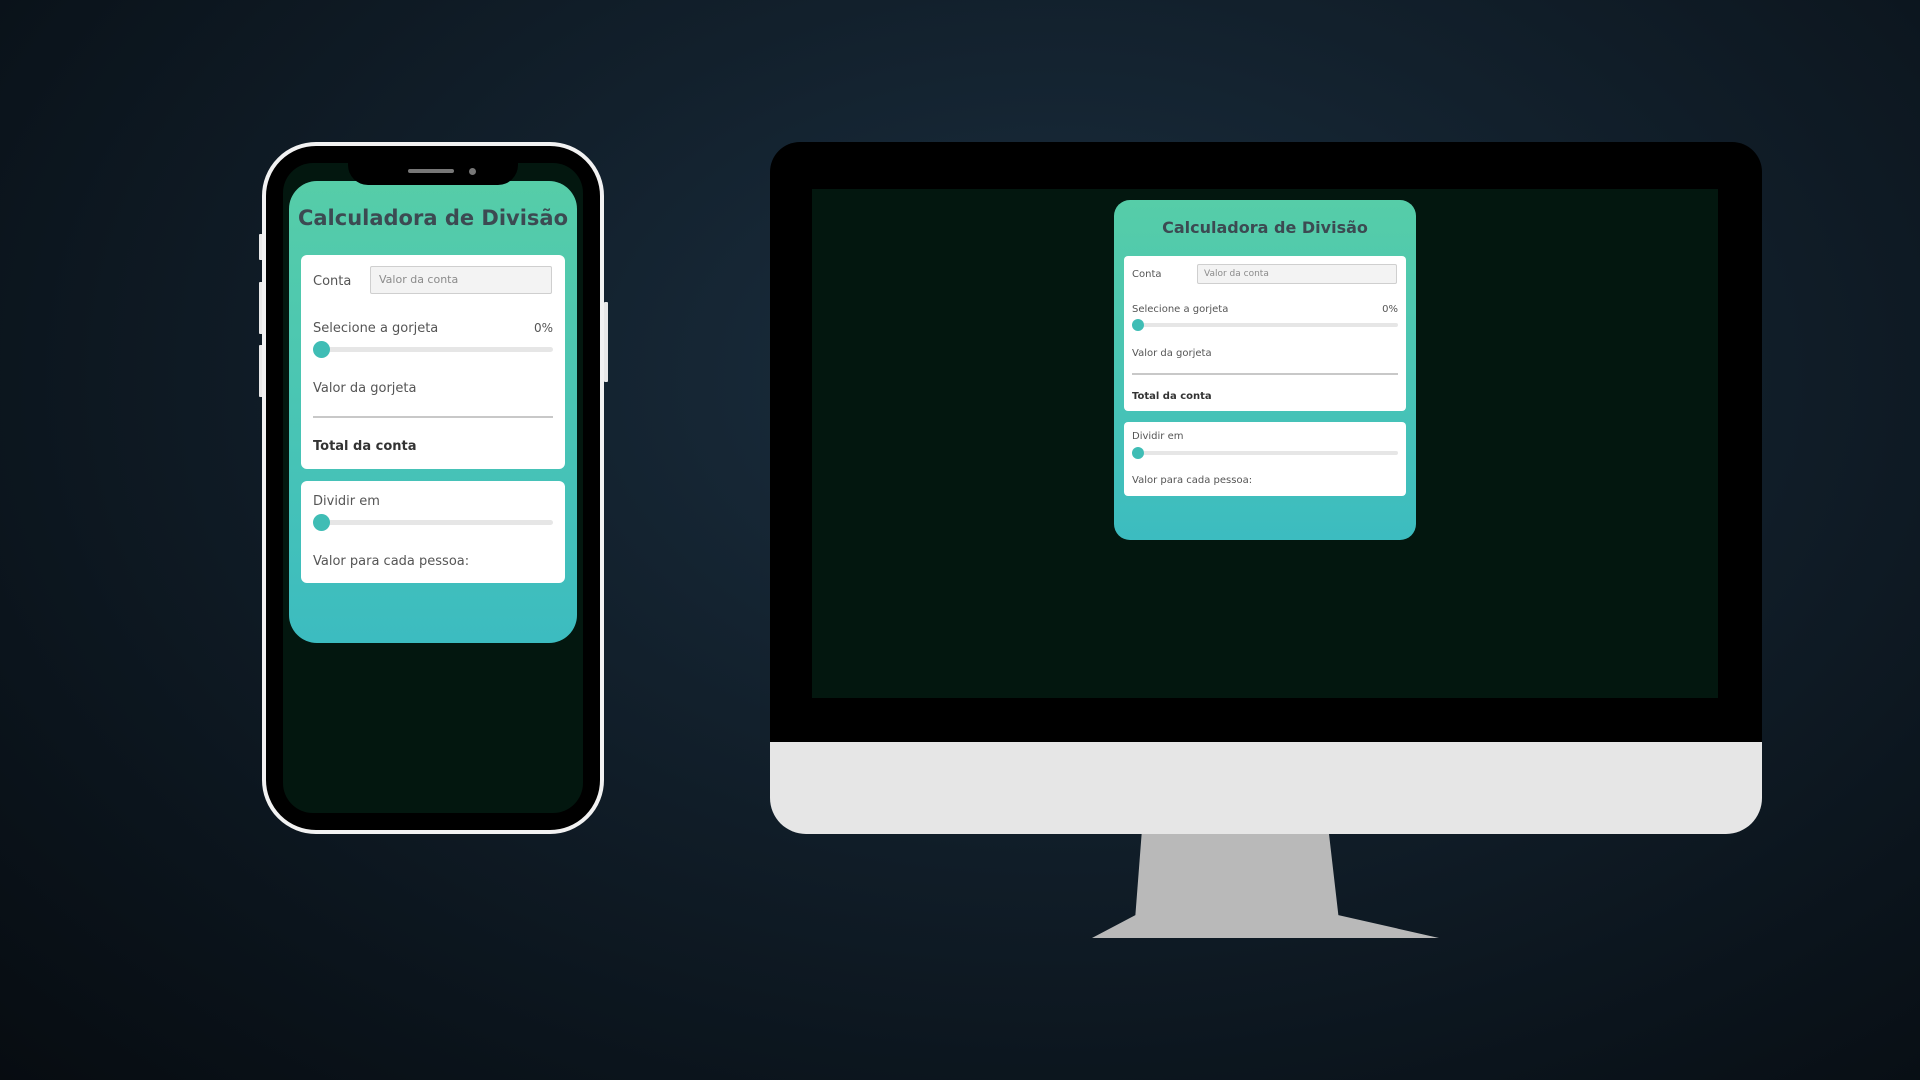  What do you see at coordinates (365, 388) in the screenshot?
I see `phone-tip-value-label: Valor da gorjeta` at bounding box center [365, 388].